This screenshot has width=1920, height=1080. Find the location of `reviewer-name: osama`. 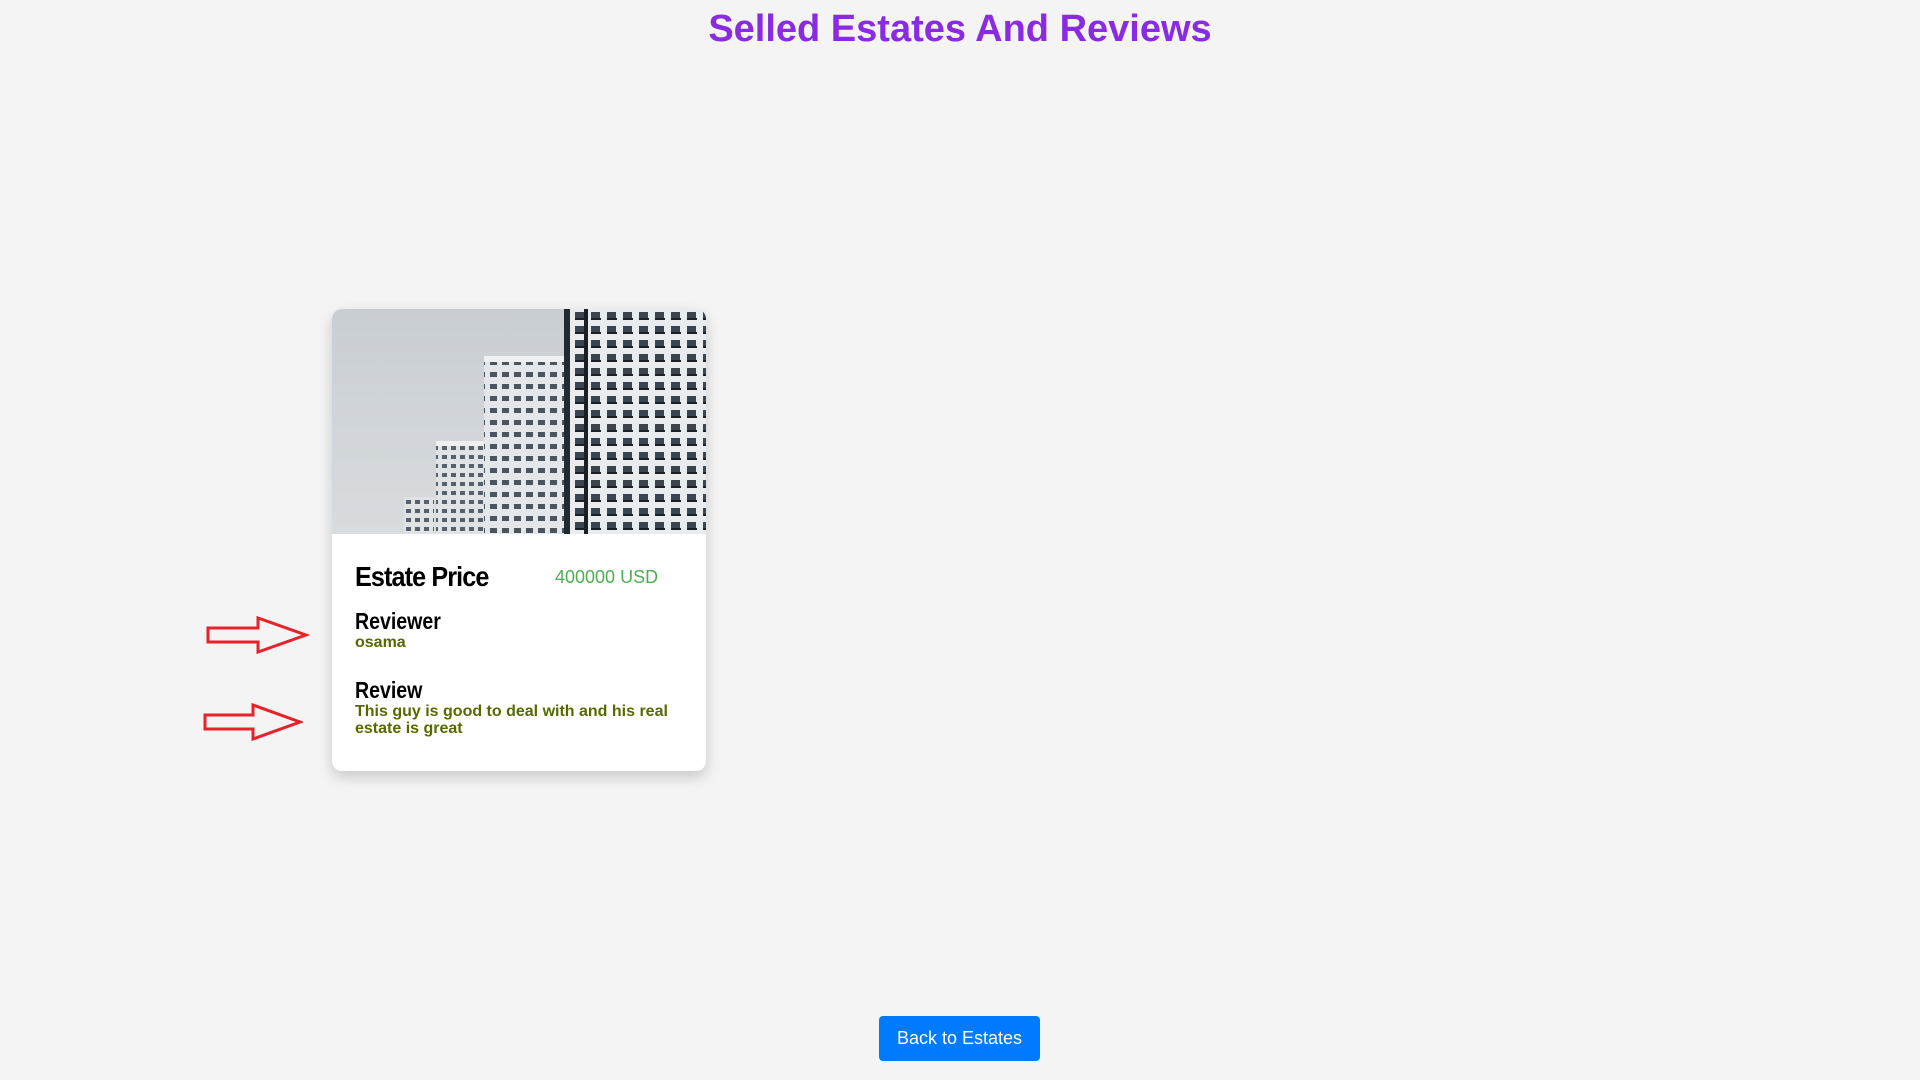

reviewer-name: osama is located at coordinates (380, 642).